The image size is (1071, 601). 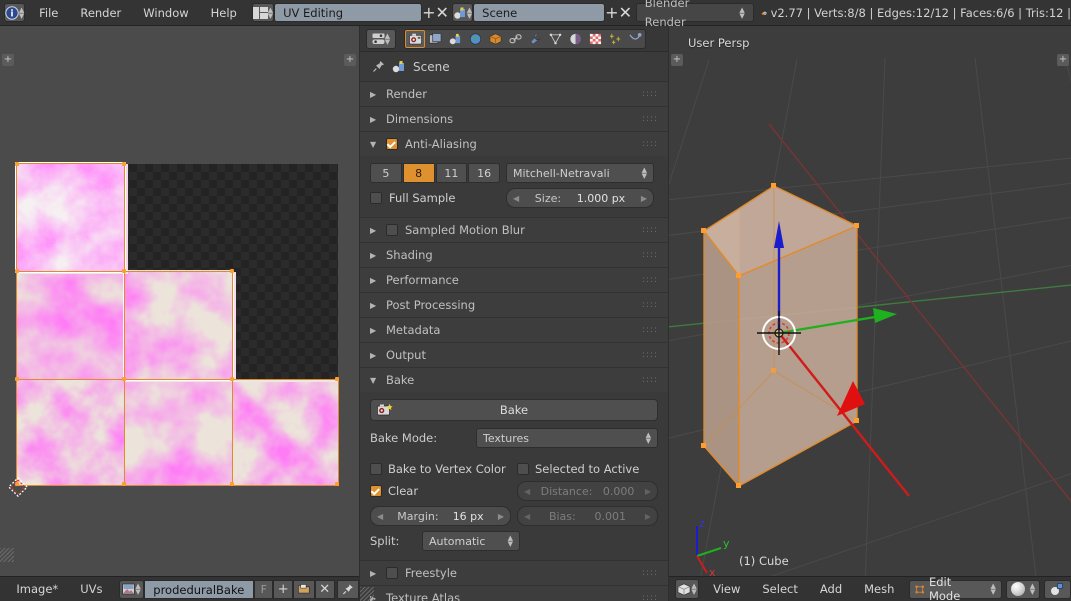 What do you see at coordinates (635, 39) in the screenshot?
I see `tab-physics` at bounding box center [635, 39].